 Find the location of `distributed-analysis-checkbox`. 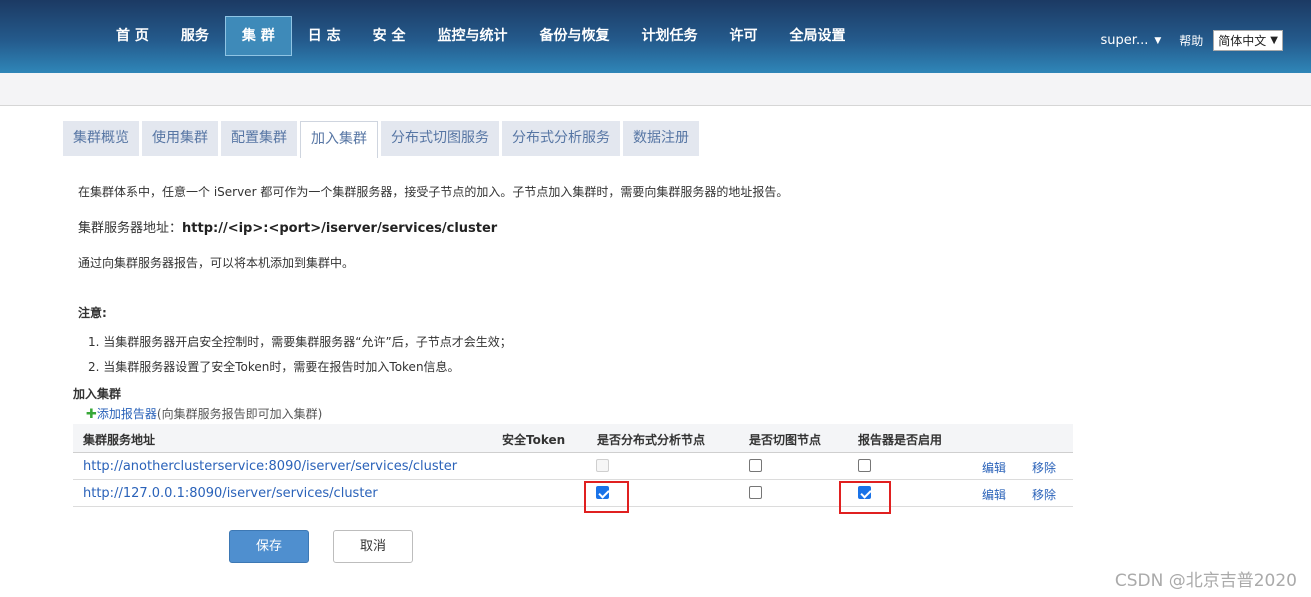

distributed-analysis-checkbox is located at coordinates (602, 465).